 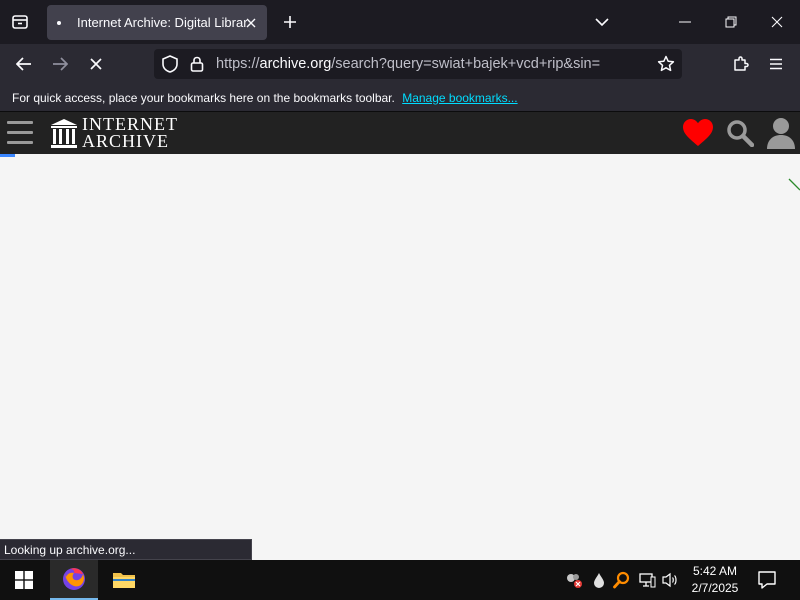 What do you see at coordinates (715, 588) in the screenshot?
I see `clock-date: 2/7/2025` at bounding box center [715, 588].